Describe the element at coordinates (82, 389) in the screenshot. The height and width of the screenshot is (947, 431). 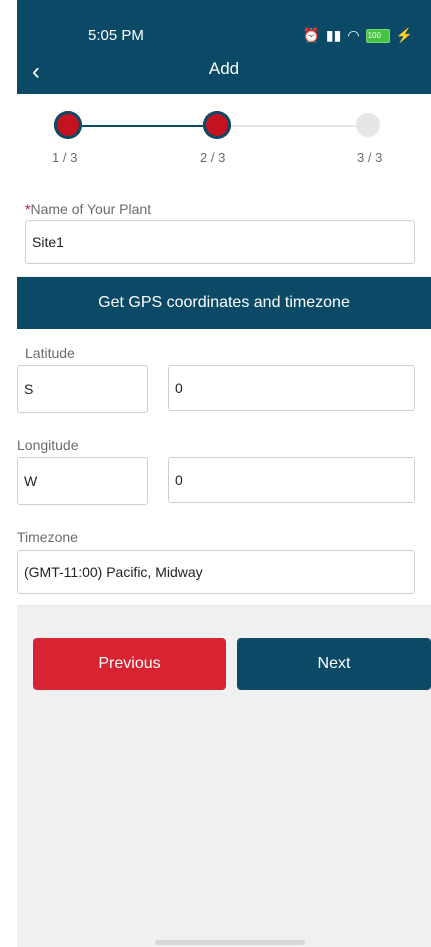
I see `latitude-hemisphere-select: S` at that location.